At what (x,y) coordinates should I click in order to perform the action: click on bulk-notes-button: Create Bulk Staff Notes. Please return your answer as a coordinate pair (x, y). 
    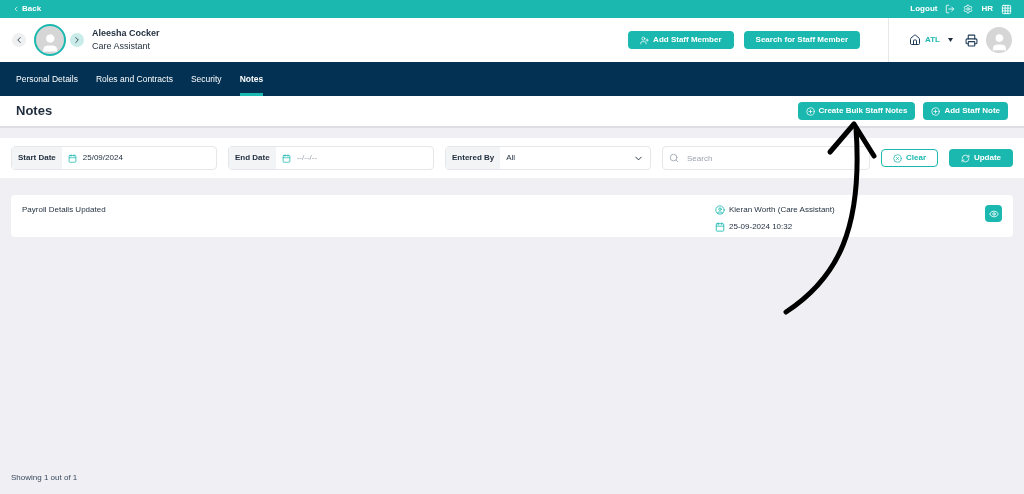
    Looking at the image, I should click on (856, 111).